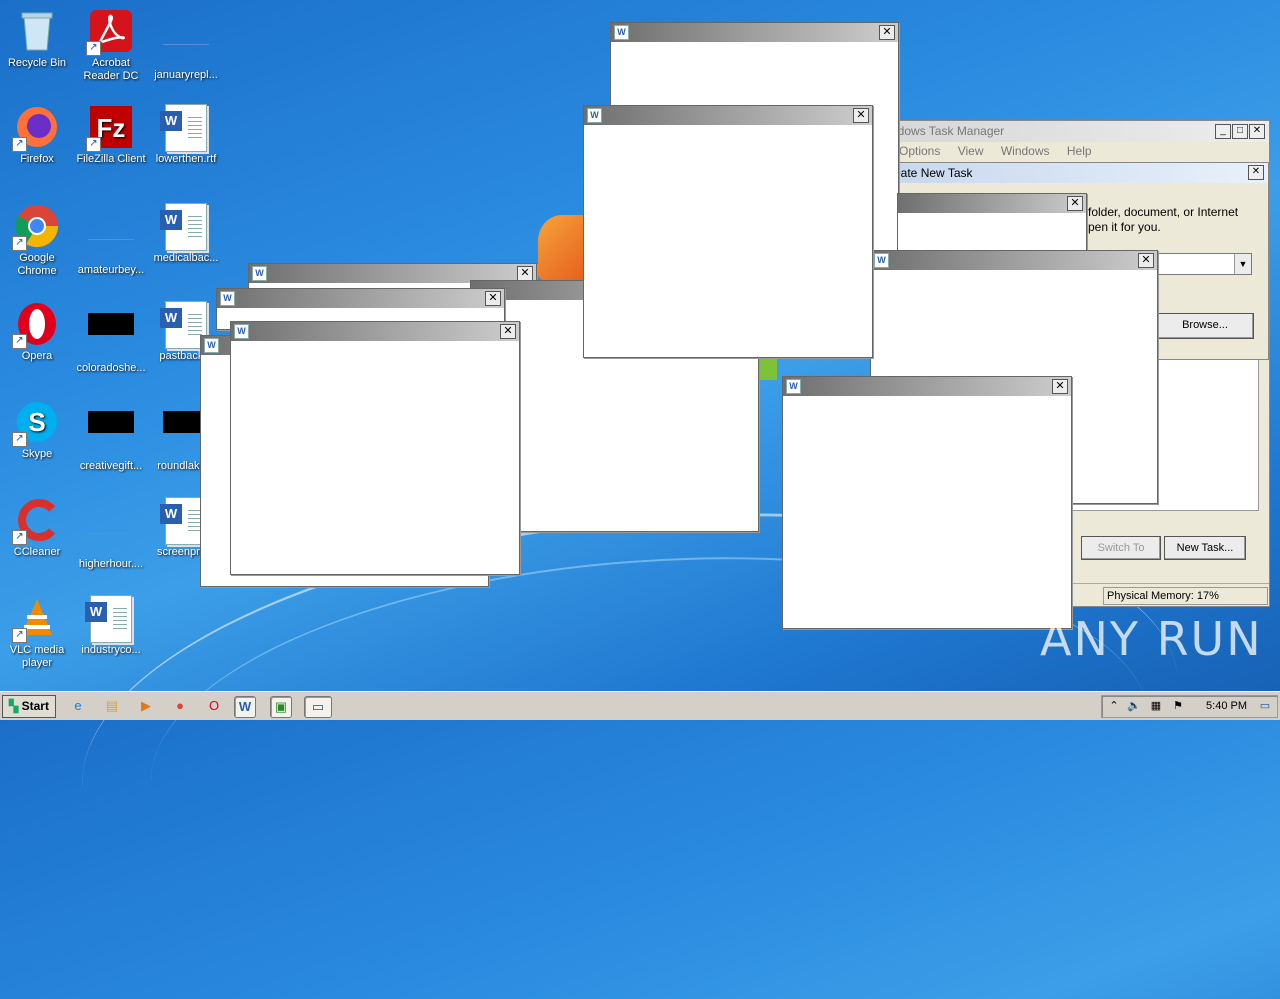 The image size is (1280, 999). What do you see at coordinates (112, 706) in the screenshot?
I see `explorer-icon: ▤` at bounding box center [112, 706].